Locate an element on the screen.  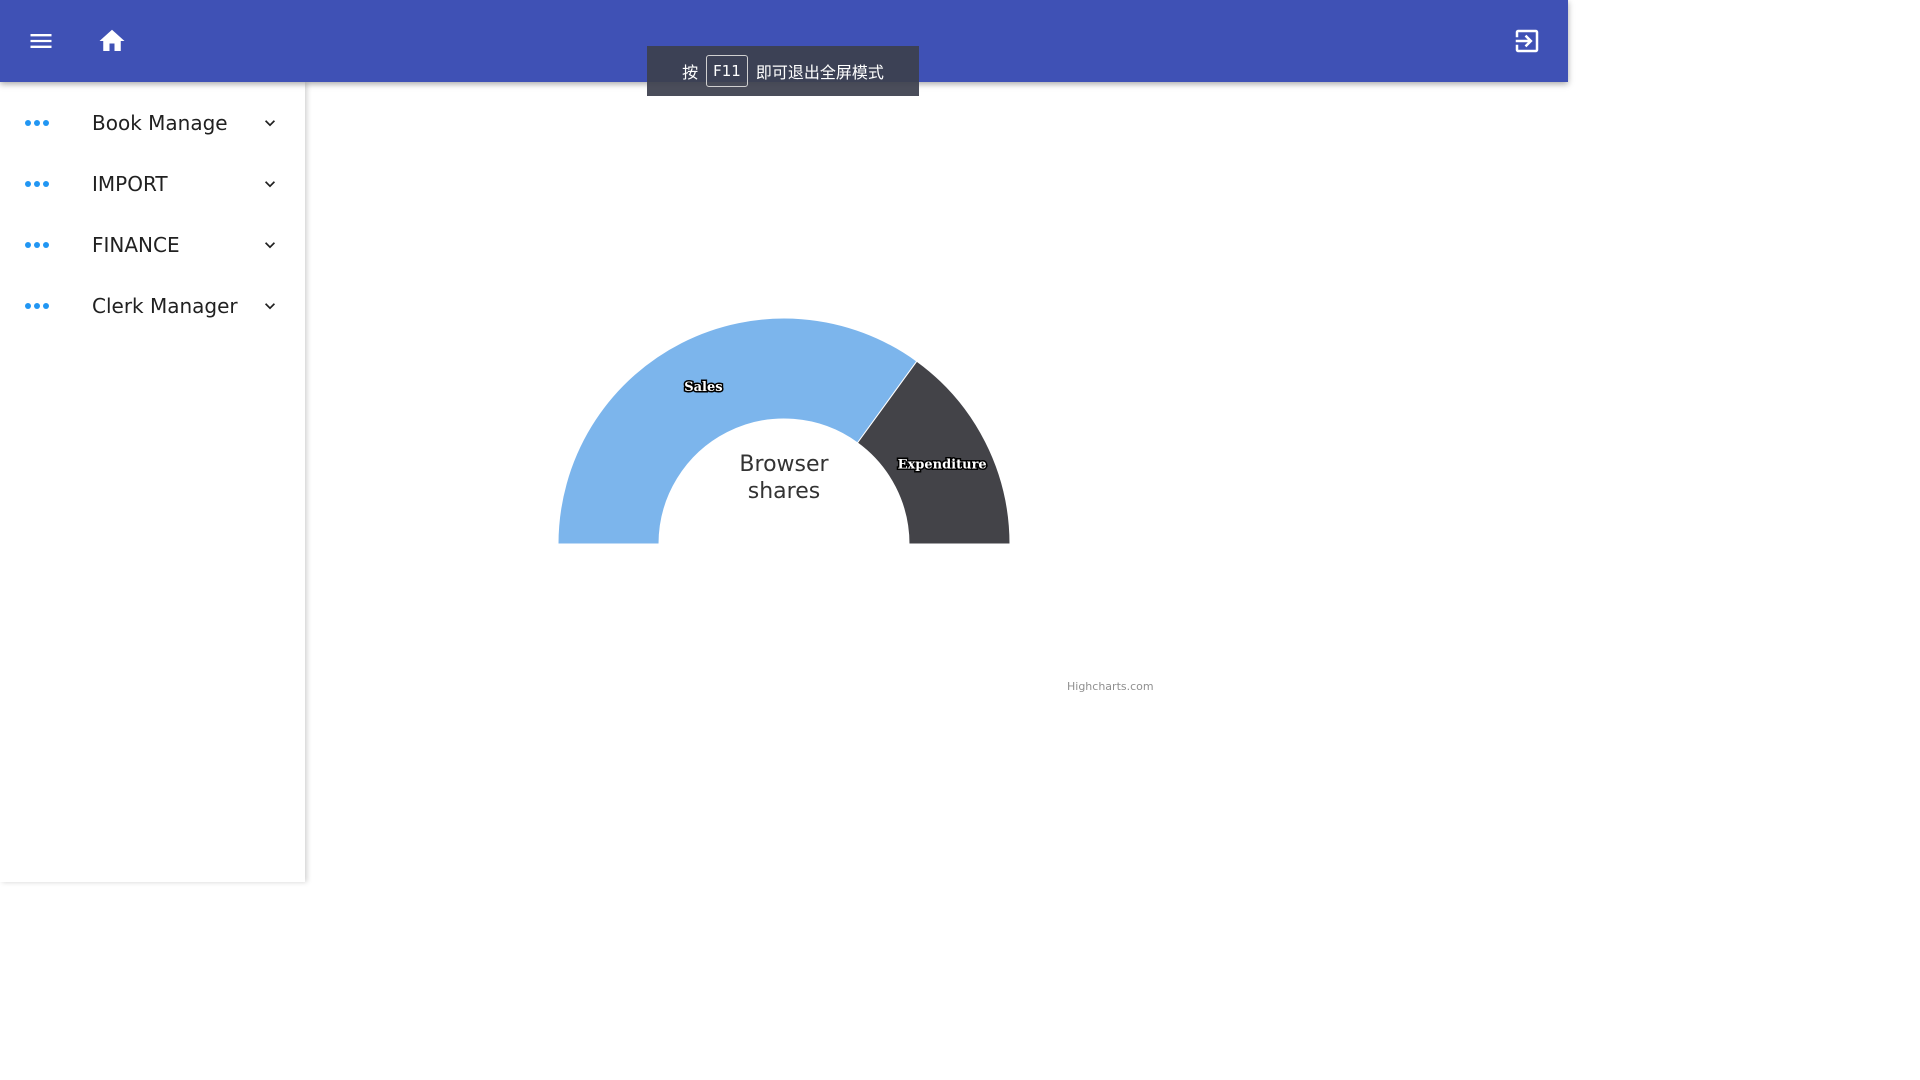
exit-to-app-icon is located at coordinates (1527, 41).